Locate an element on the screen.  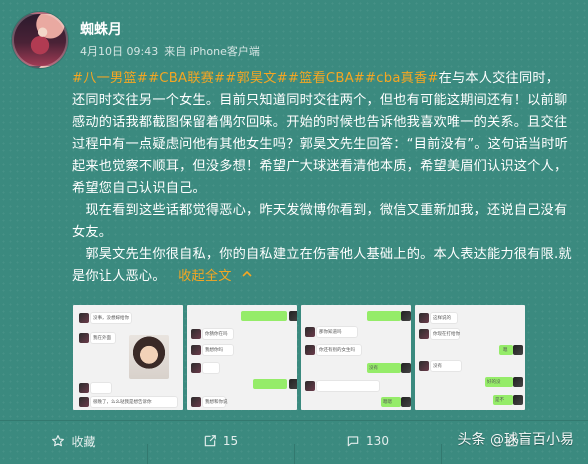
post-date: 4月10日 09:43 is located at coordinates (119, 51).